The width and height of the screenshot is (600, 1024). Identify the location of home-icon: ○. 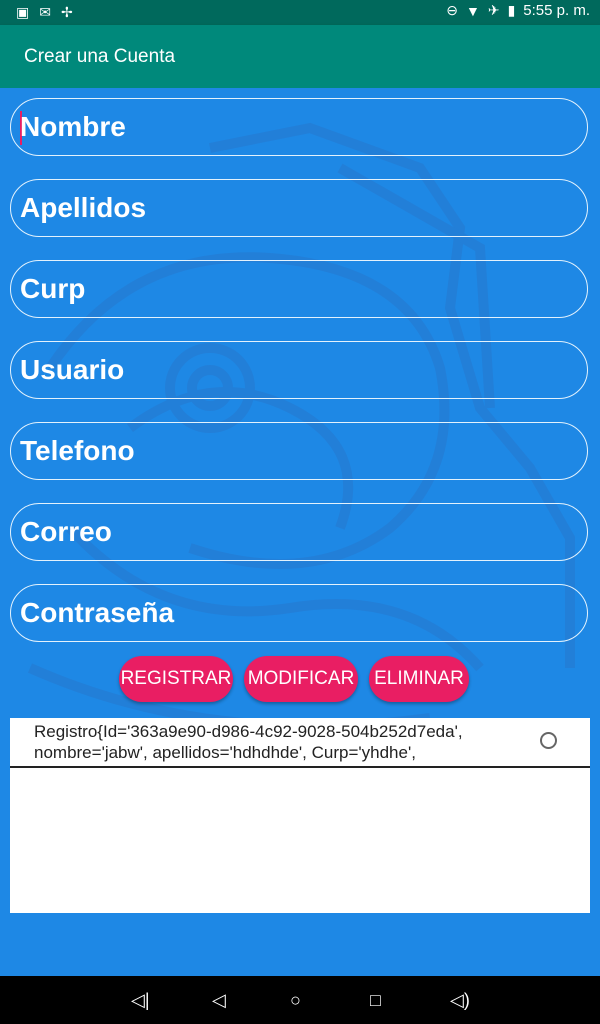
(295, 1000).